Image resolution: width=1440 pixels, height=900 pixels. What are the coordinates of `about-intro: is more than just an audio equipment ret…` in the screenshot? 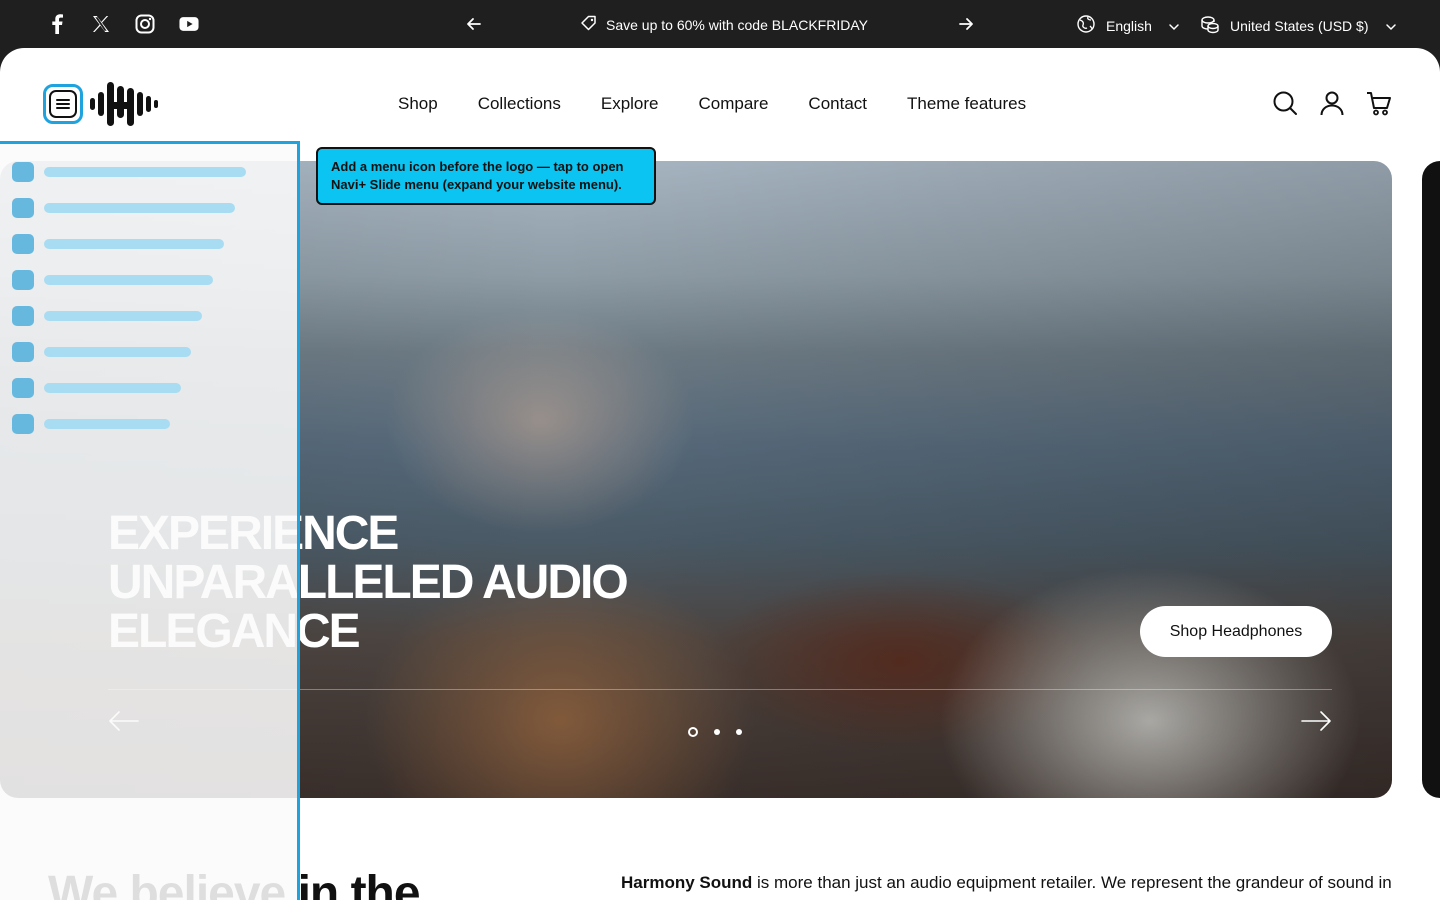 It's located at (1072, 882).